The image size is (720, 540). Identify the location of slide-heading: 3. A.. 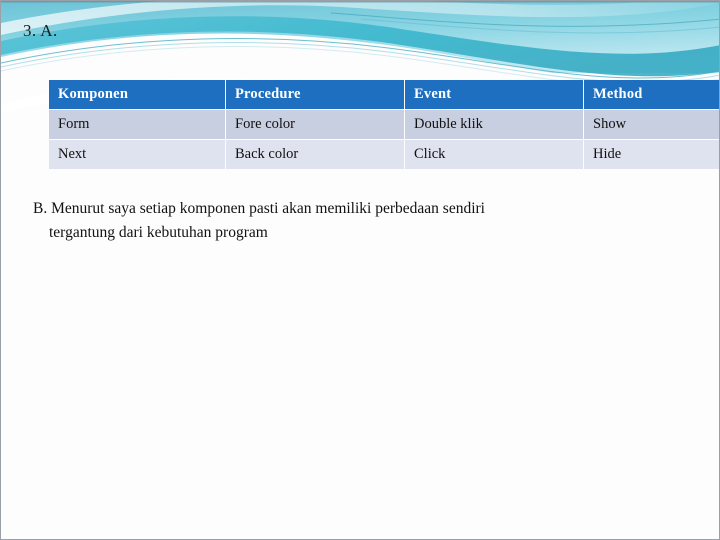
(40, 30).